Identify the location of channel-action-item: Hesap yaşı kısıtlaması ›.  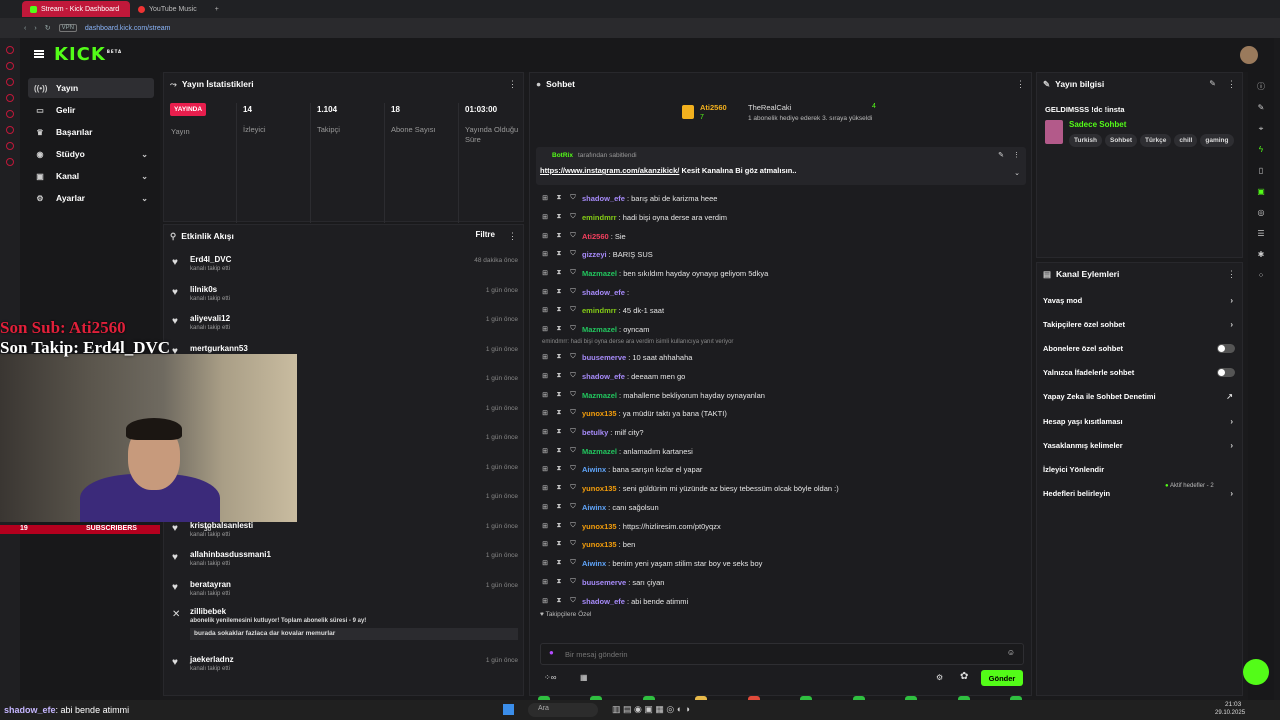
(1140, 421).